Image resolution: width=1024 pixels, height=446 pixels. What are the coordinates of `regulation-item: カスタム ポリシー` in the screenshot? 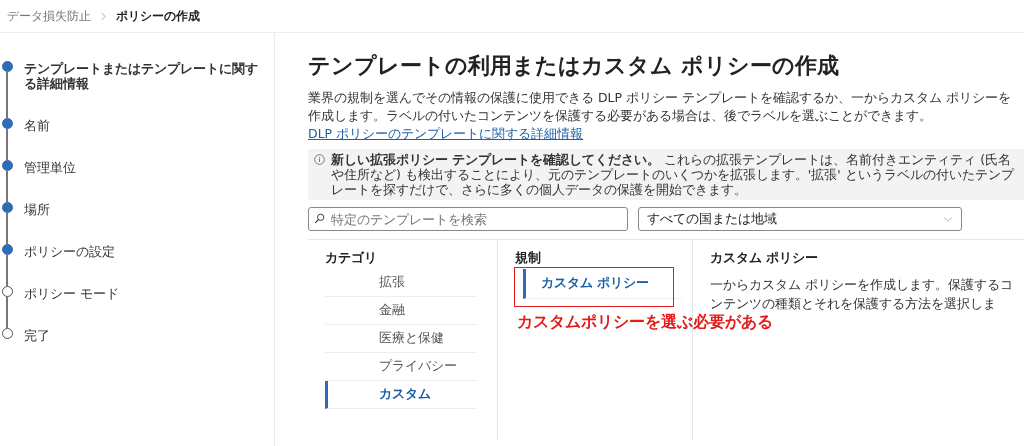 It's located at (602, 284).